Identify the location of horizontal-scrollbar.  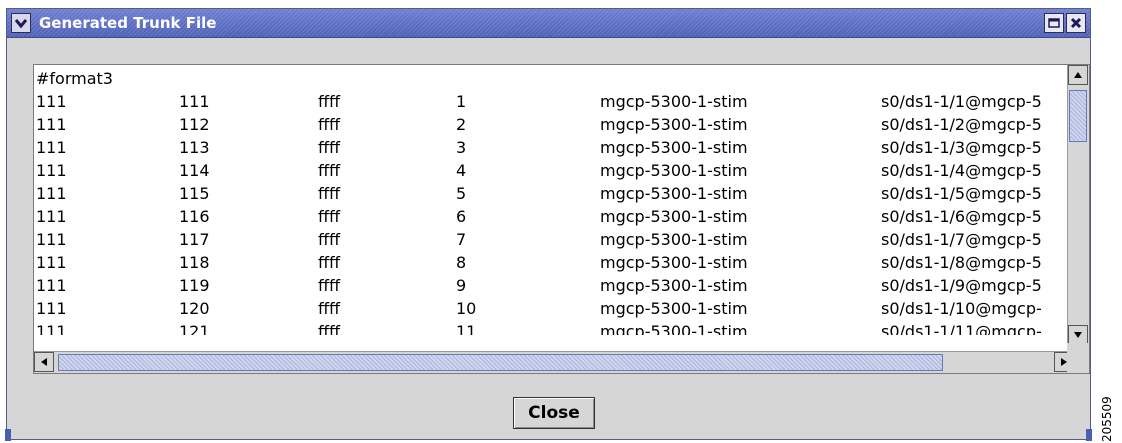
(554, 362).